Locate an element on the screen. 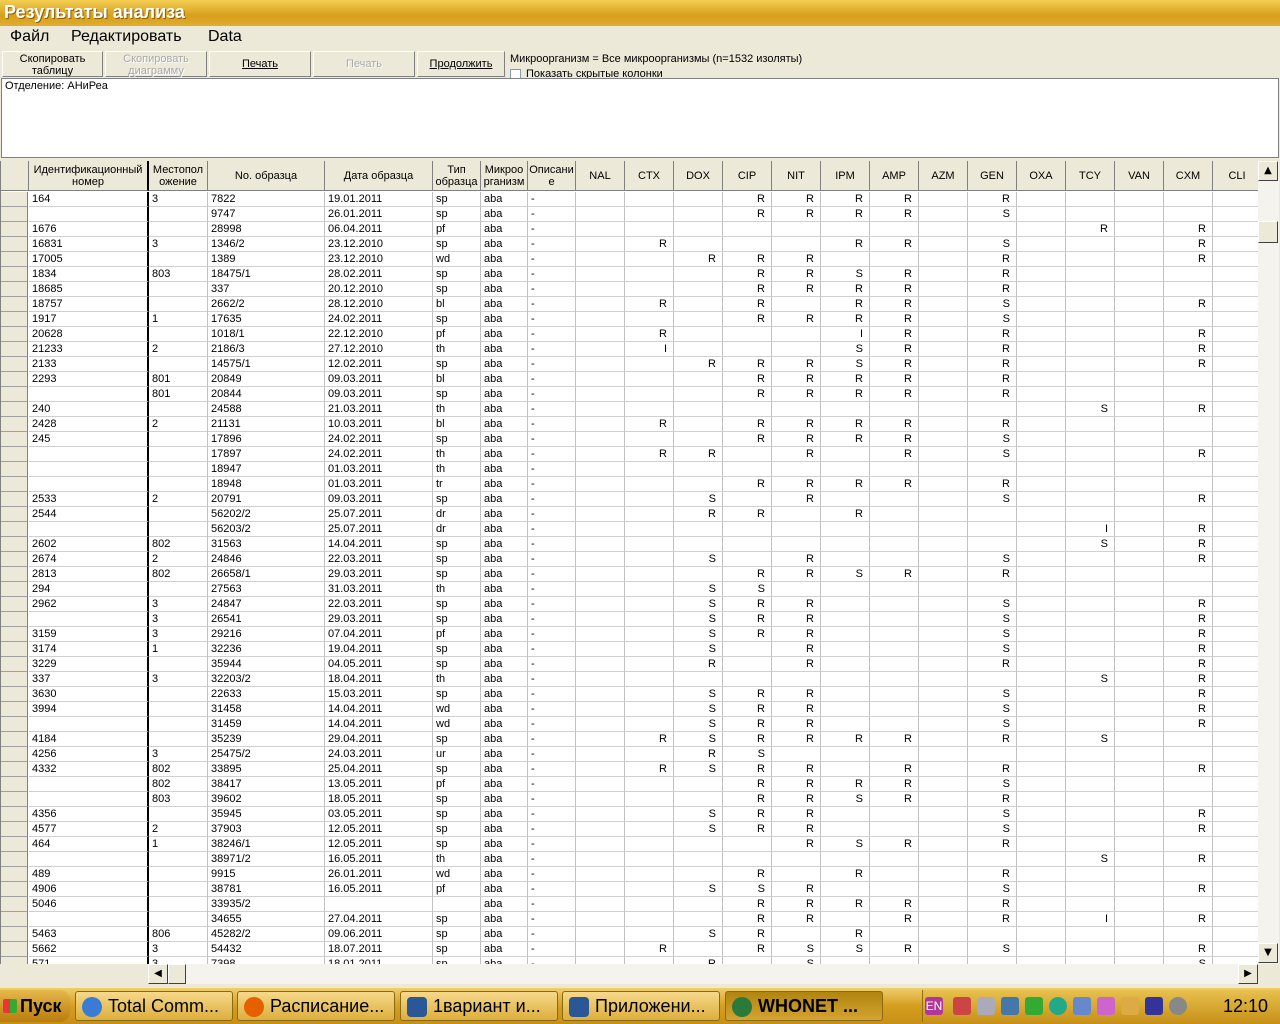 This screenshot has width=1280, height=1024. table-cell: 25.04.2011 is located at coordinates (379, 769).